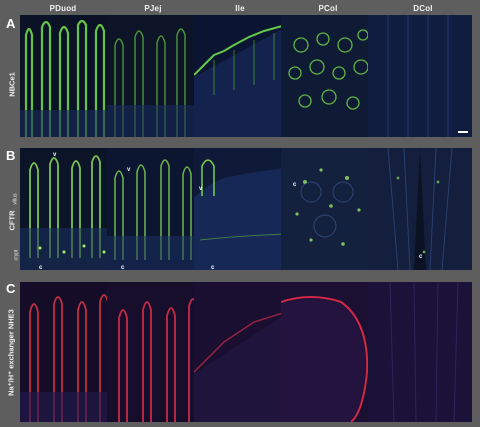 This screenshot has height=427, width=480. I want to click on micrograph-nbce1-pjej, so click(153, 76).